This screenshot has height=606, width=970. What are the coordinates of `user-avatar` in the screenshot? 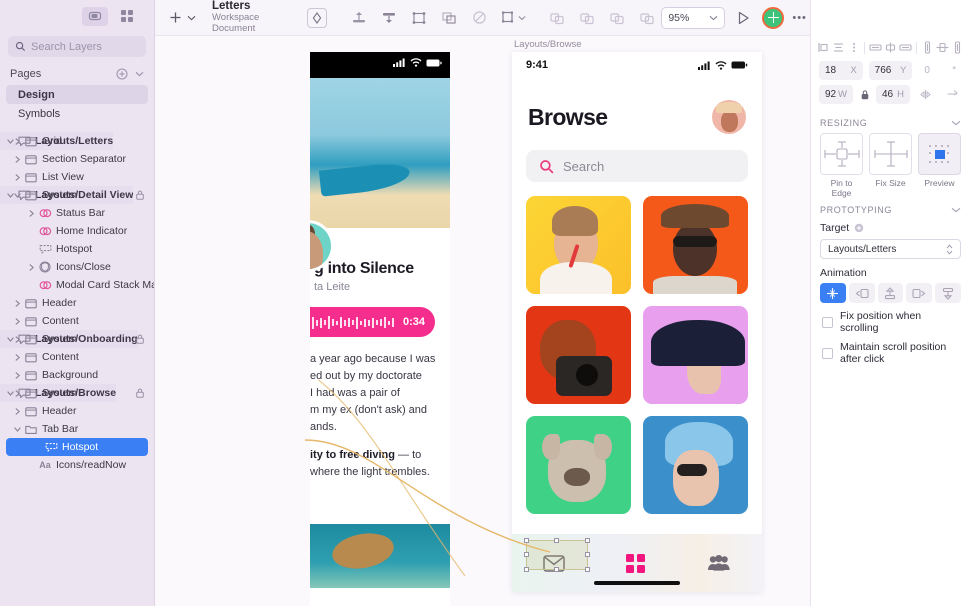 It's located at (729, 117).